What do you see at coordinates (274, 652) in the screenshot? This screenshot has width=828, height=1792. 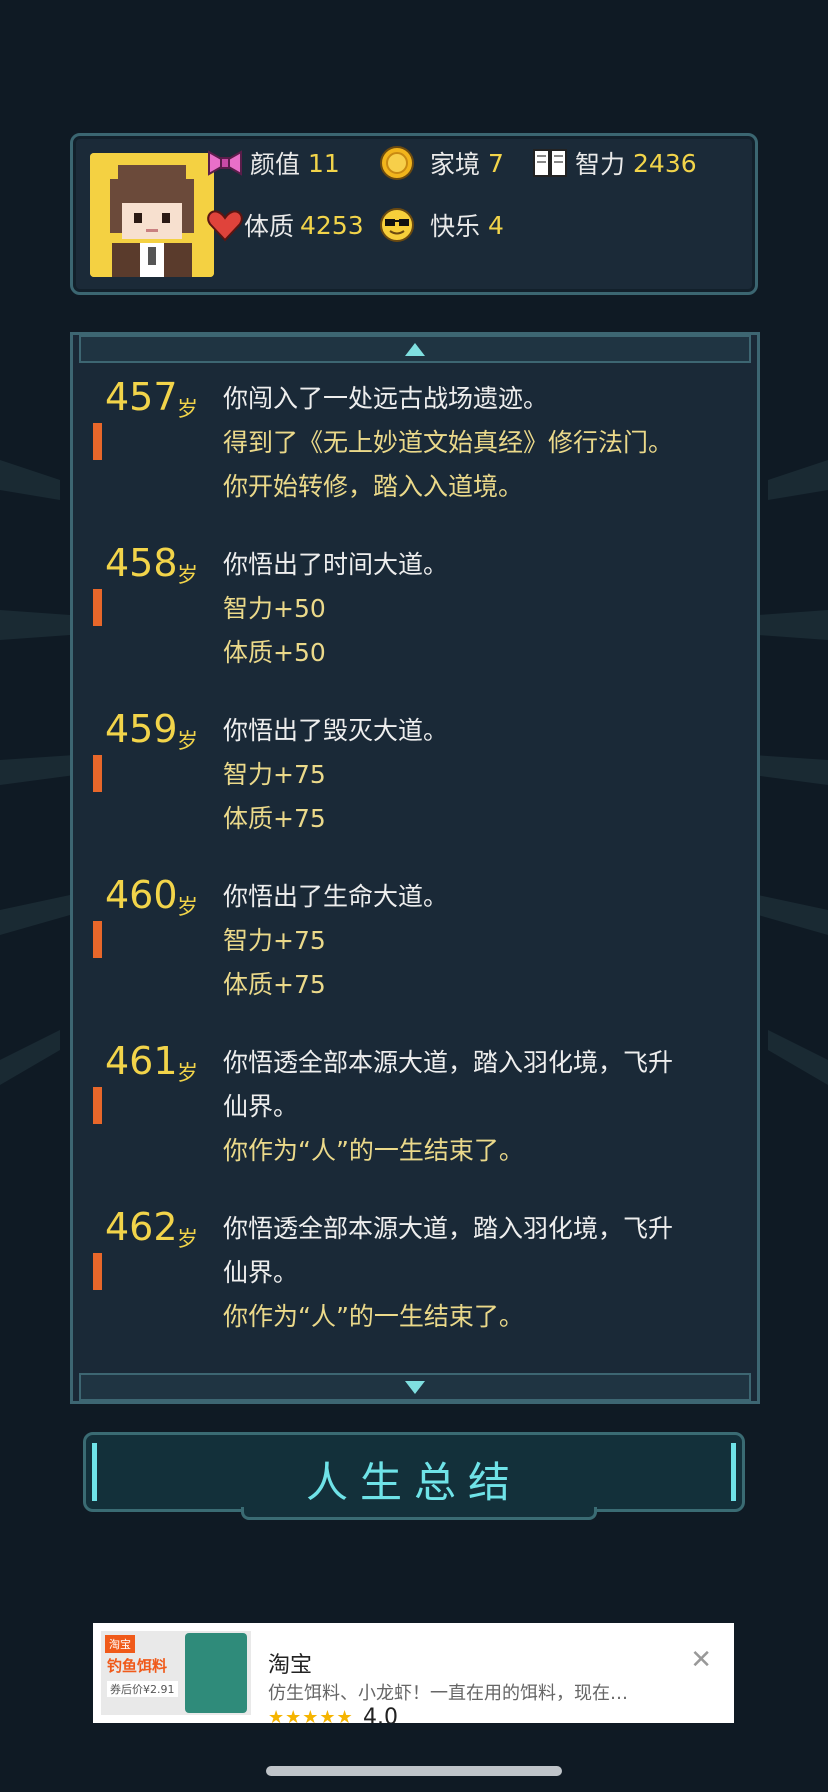 I see `event-line: 体质+50` at bounding box center [274, 652].